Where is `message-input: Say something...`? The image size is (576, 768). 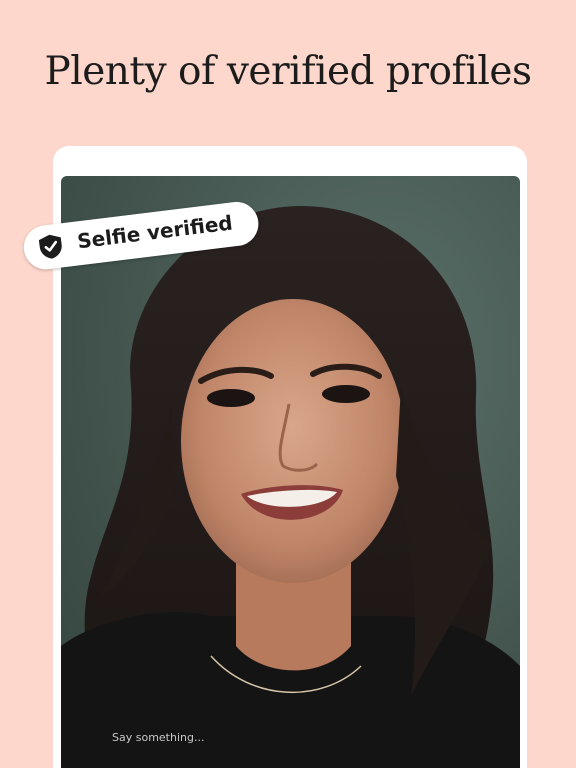
message-input: Say something... is located at coordinates (158, 737).